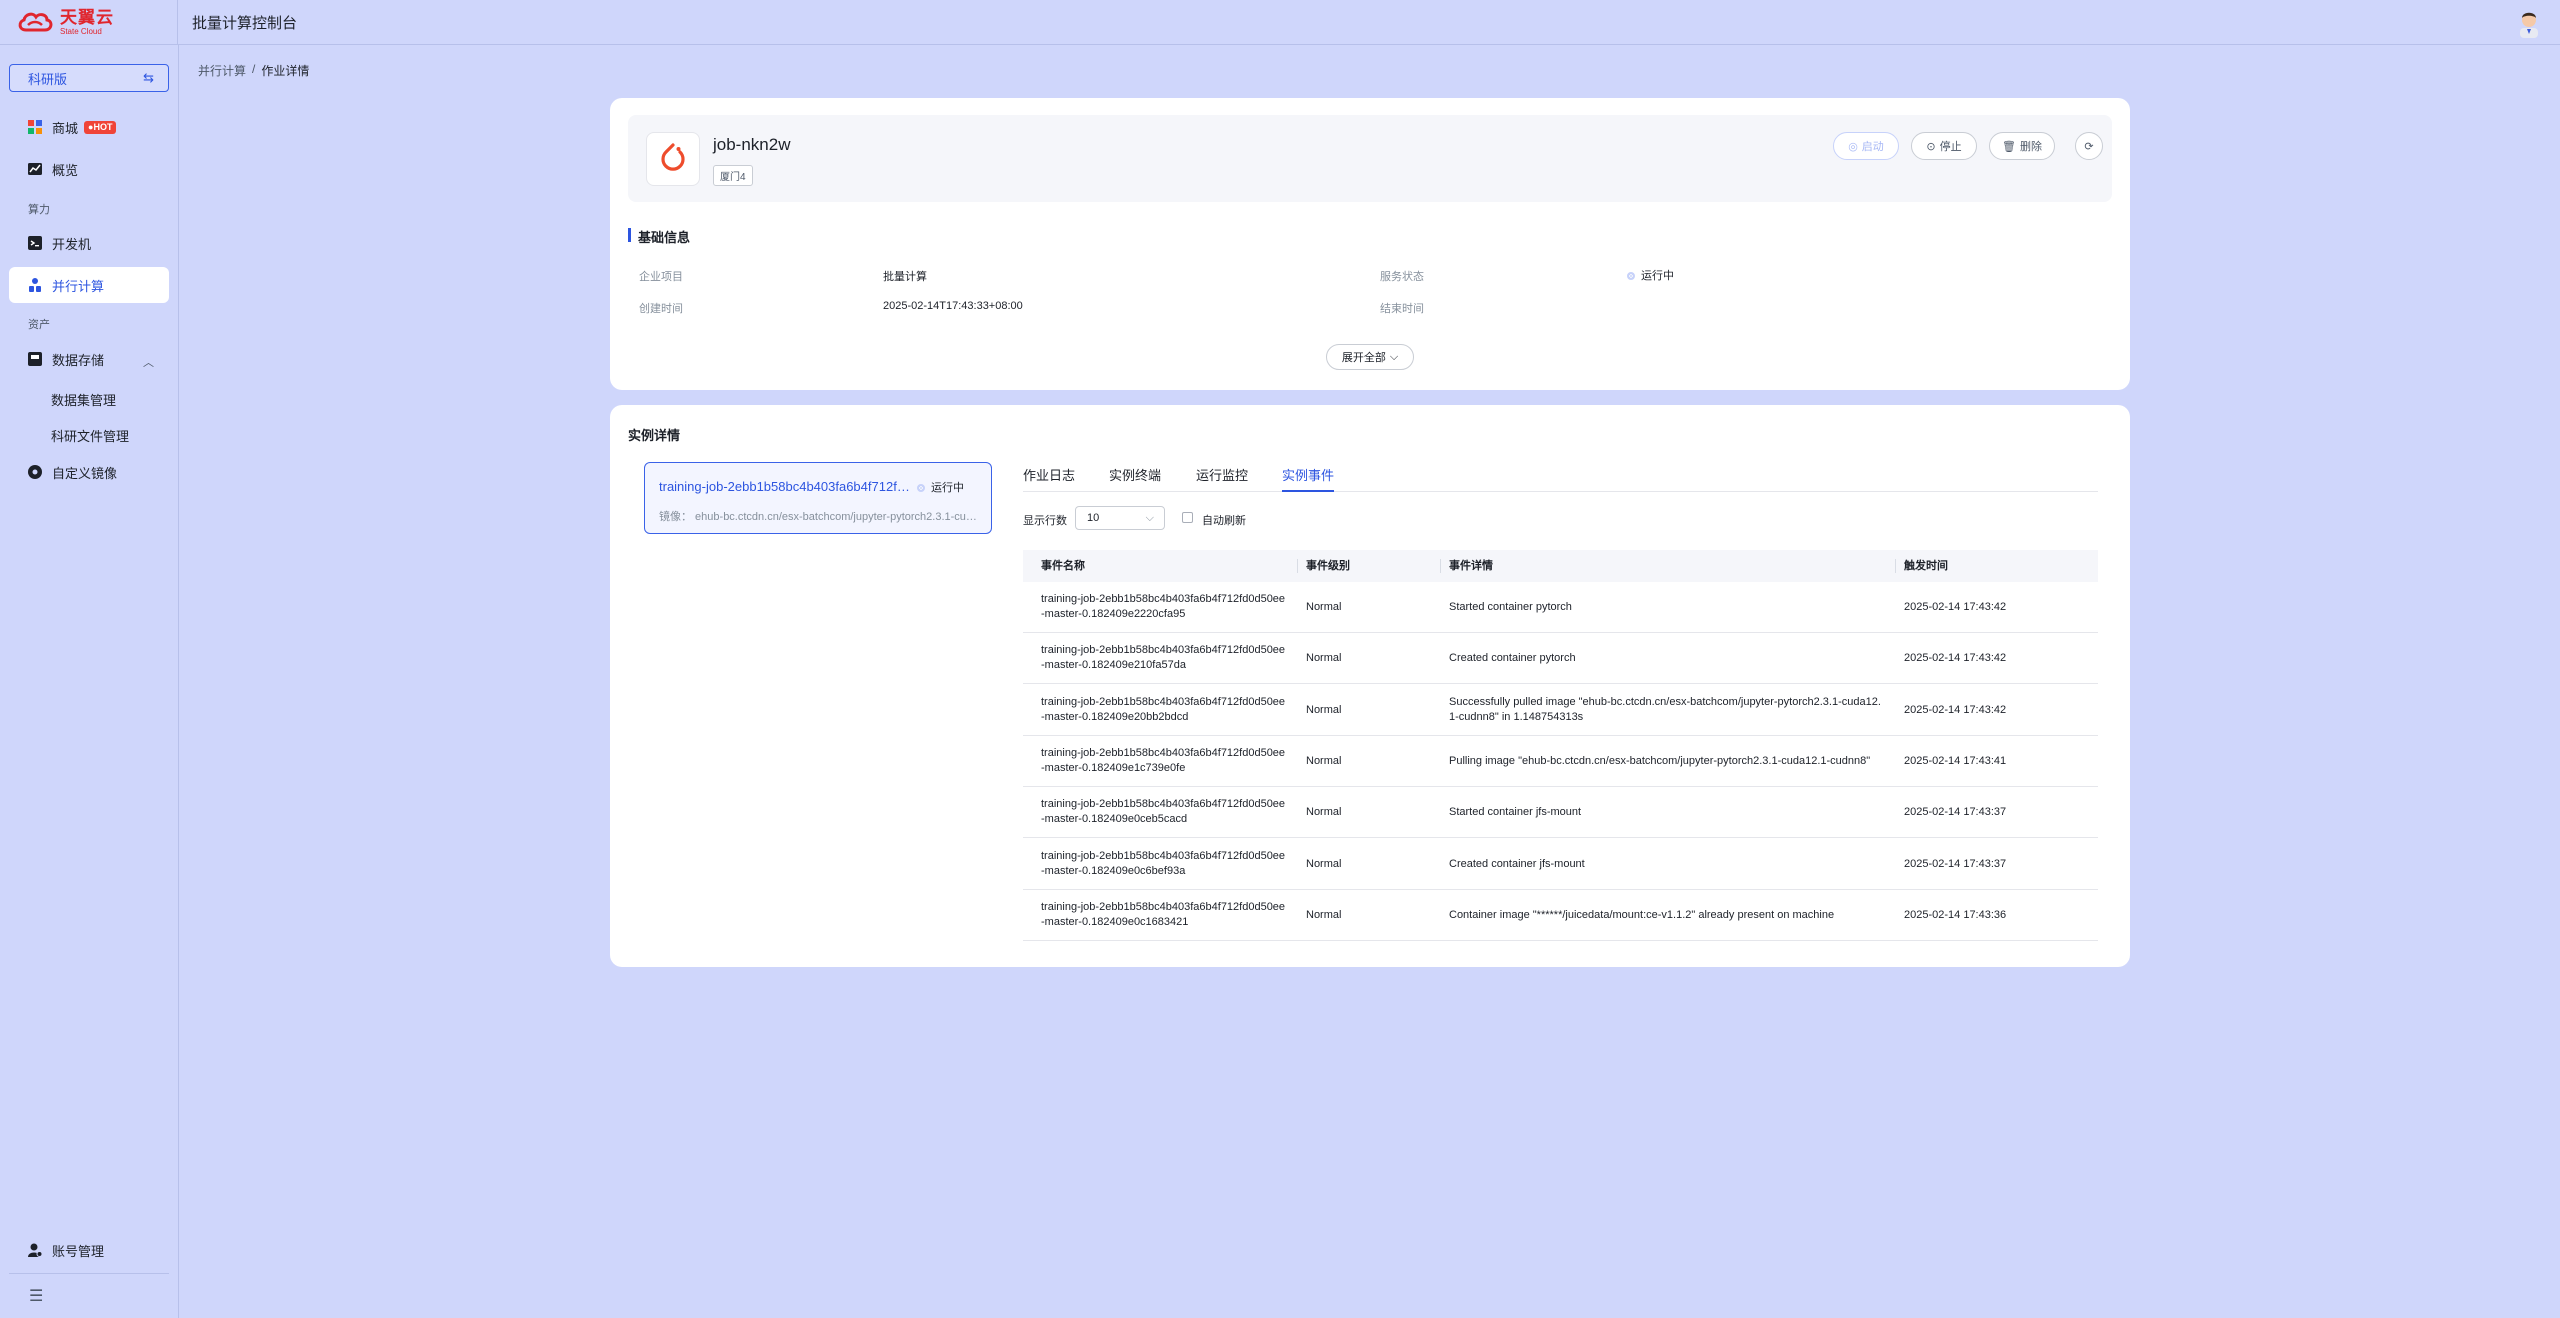  Describe the element at coordinates (905, 277) in the screenshot. I see `project-value: 批量计算` at that location.